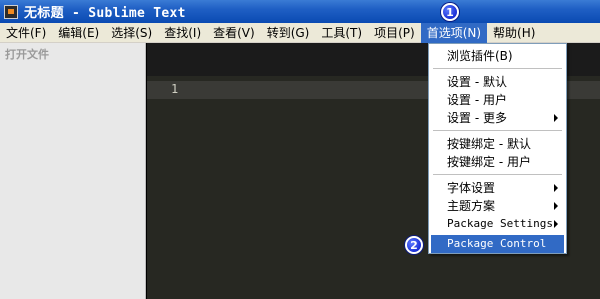  I want to click on sublime-app-icon, so click(11, 11).